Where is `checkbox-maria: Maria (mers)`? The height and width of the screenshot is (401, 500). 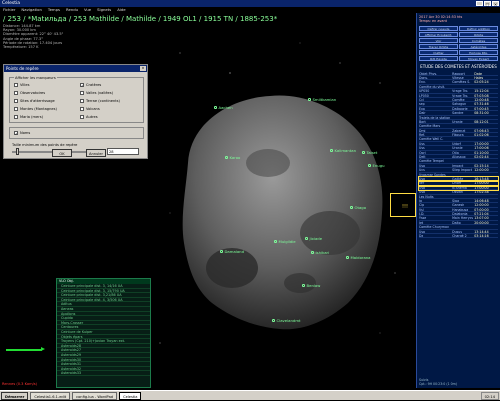 checkbox-maria: Maria (mers) is located at coordinates (28, 117).